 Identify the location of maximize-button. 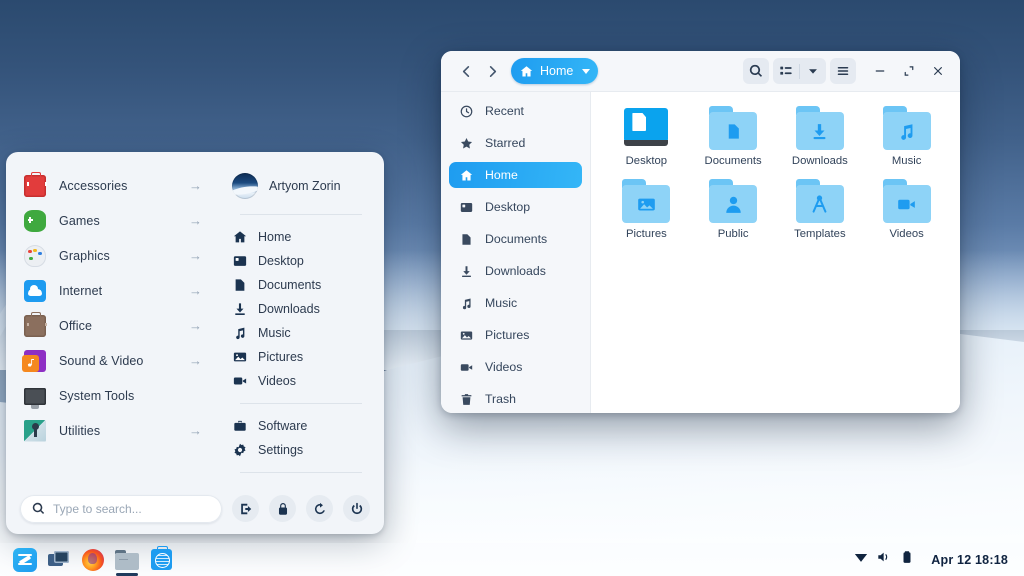
(909, 71).